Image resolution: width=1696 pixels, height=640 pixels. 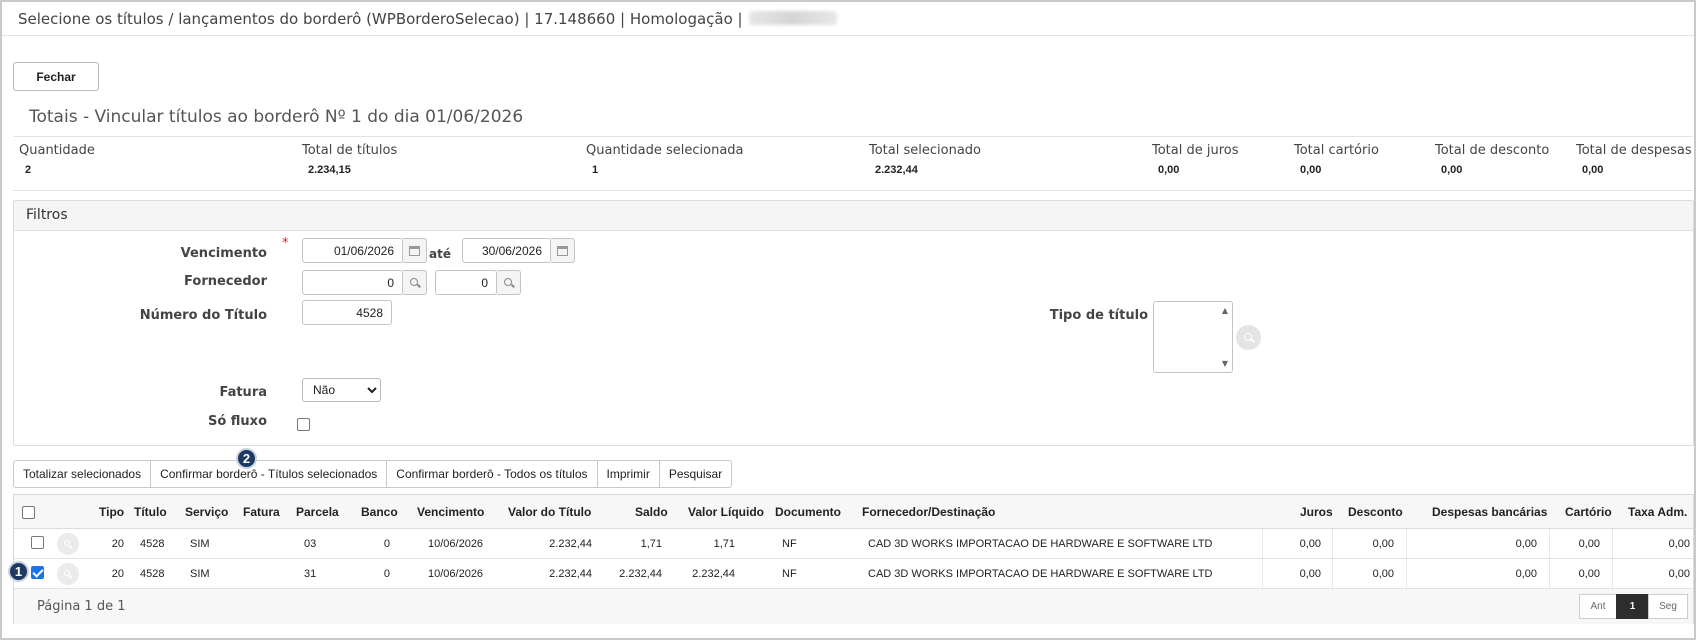 I want to click on col-valor-titulo: Valor do Título, so click(x=549, y=512).